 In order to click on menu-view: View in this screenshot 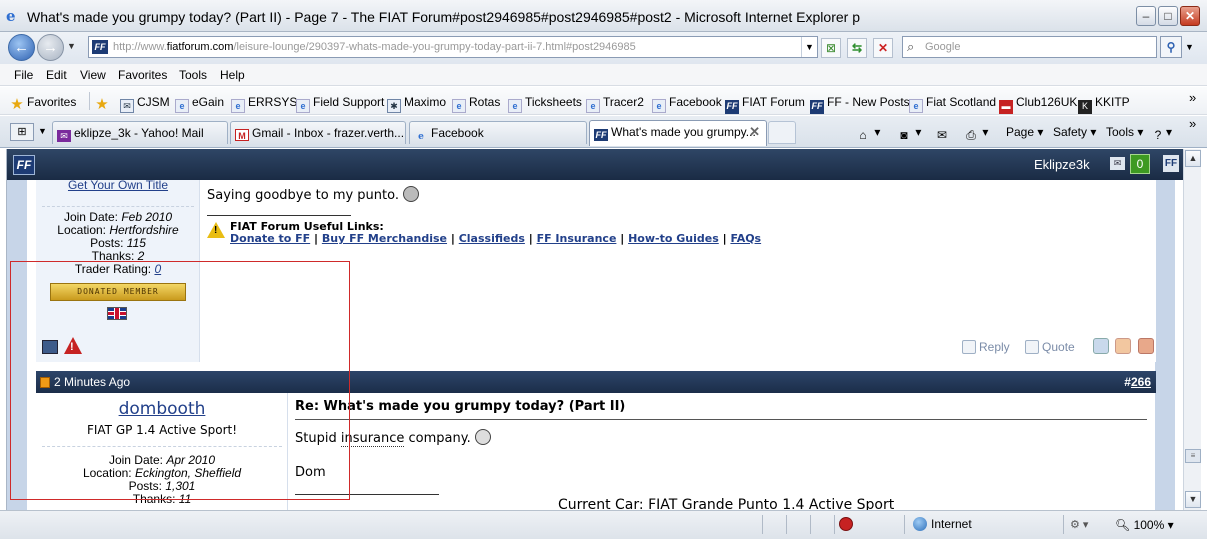, I will do `click(93, 75)`.